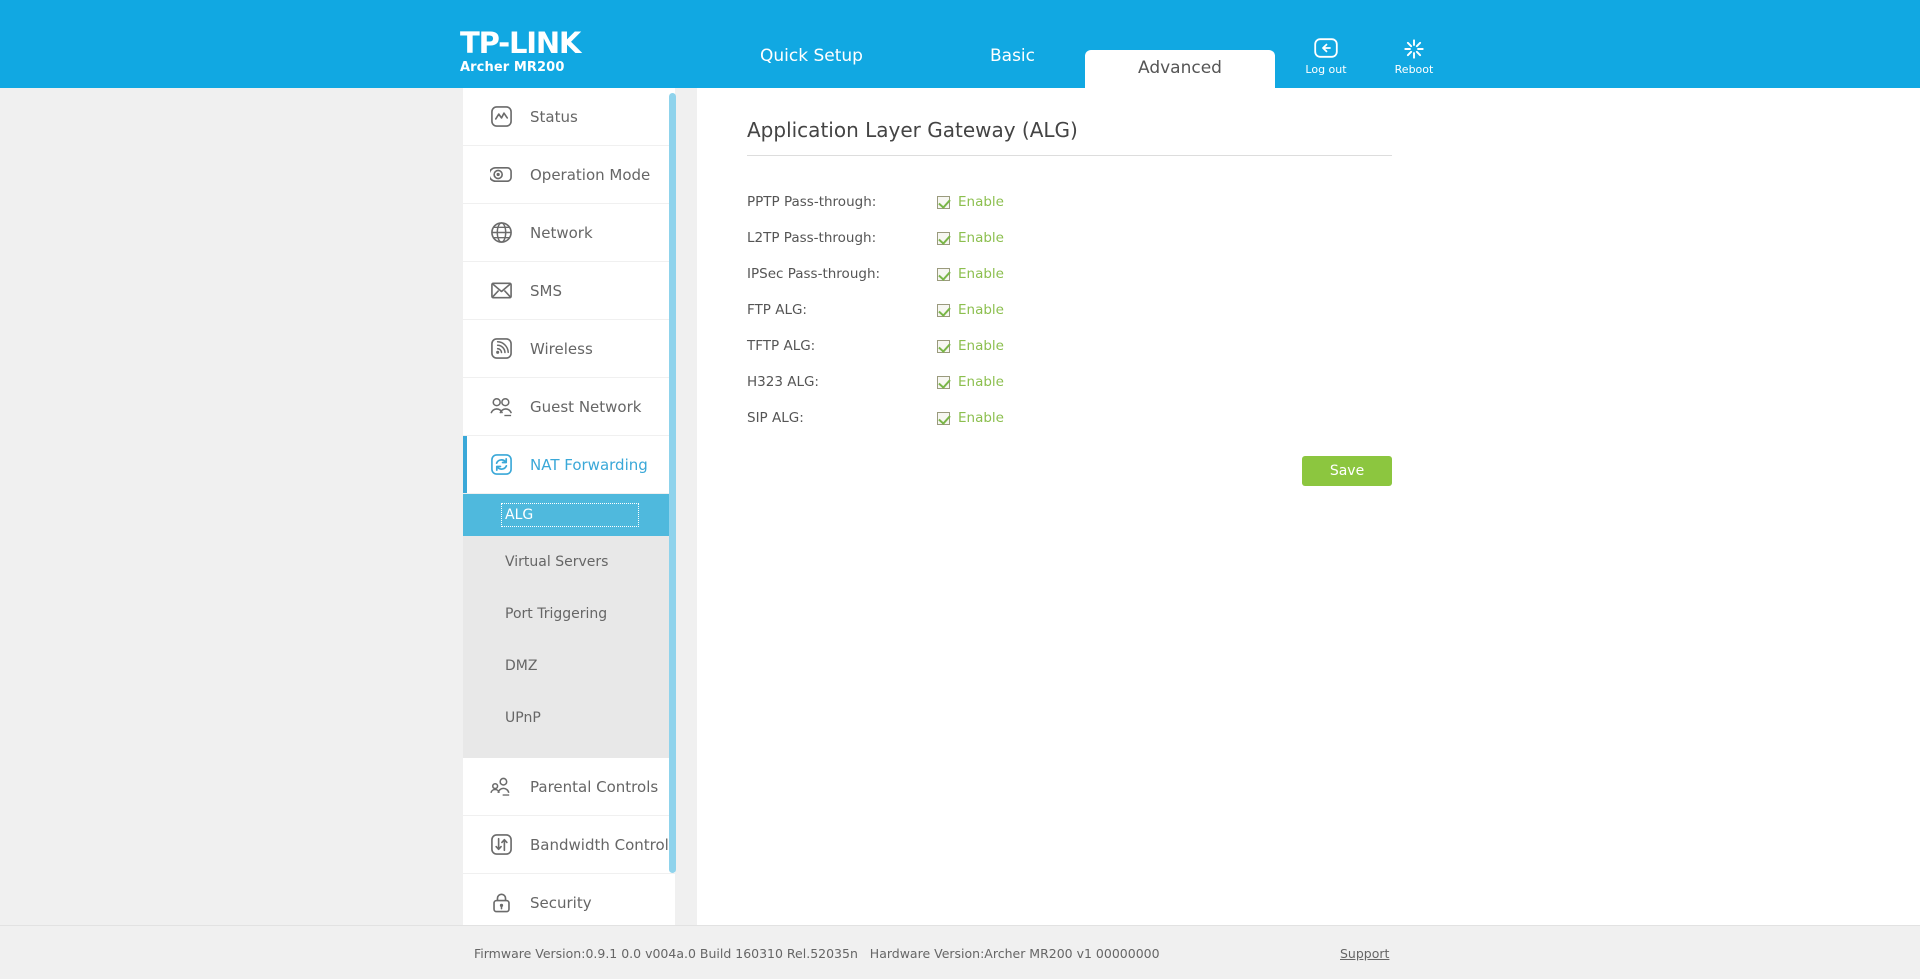  I want to click on tab-advanced: Advanced, so click(1180, 69).